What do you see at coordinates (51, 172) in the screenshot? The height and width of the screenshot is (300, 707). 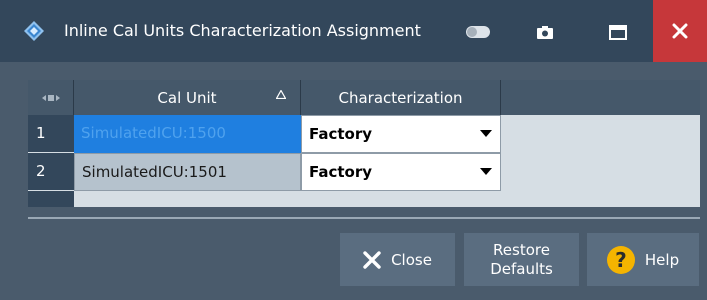 I see `row-header-2: 2` at bounding box center [51, 172].